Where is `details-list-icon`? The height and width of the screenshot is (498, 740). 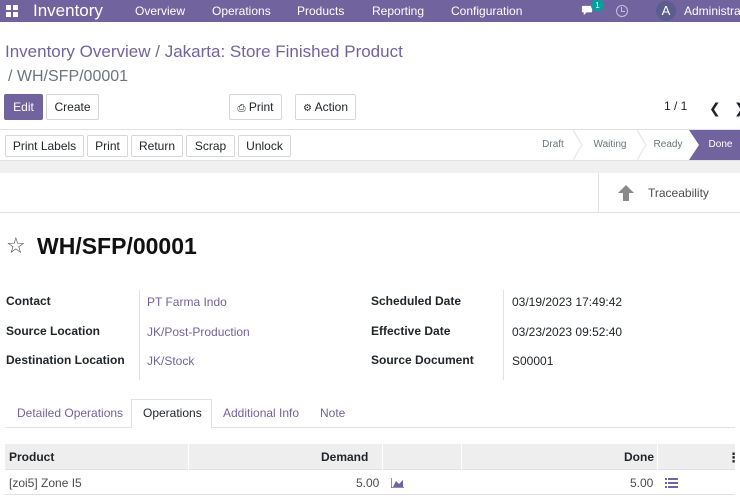
details-list-icon is located at coordinates (671, 483).